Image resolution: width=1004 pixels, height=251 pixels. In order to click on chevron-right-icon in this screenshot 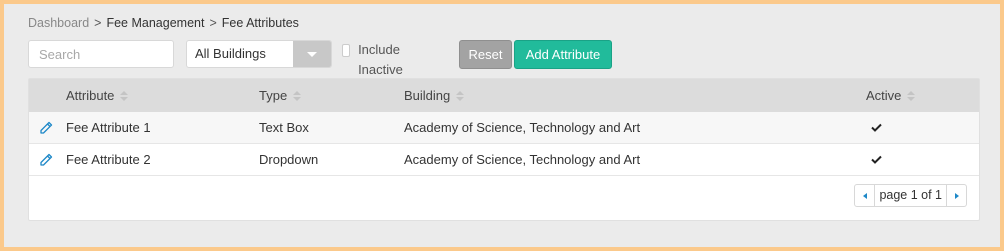, I will do `click(956, 195)`.